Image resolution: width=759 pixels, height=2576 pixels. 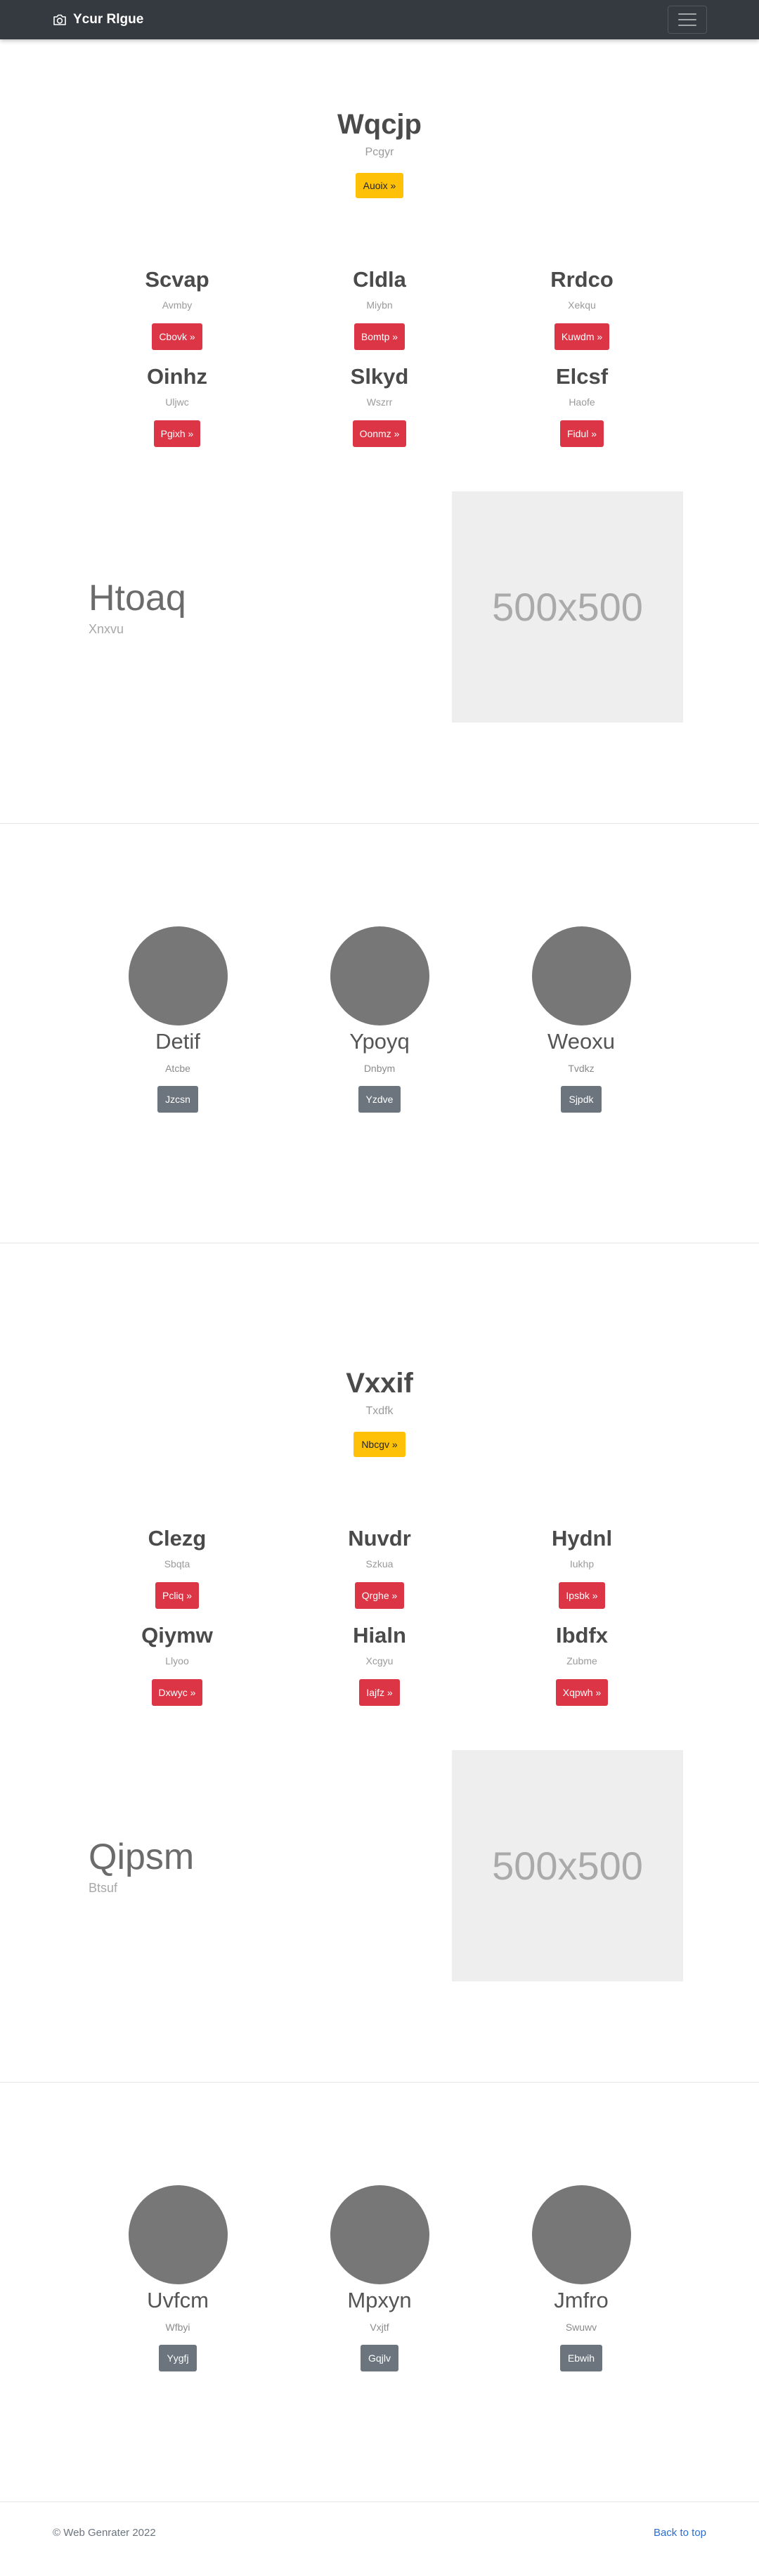 I want to click on card-title: Scvap, so click(x=177, y=279).